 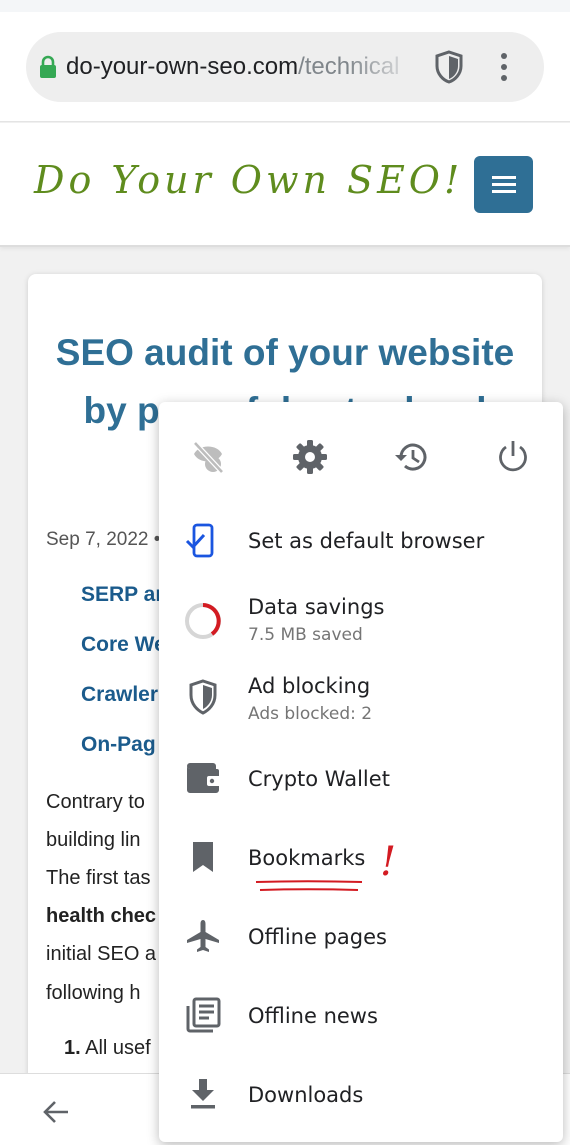 What do you see at coordinates (72, 1048) in the screenshot?
I see `list-item-number: 1.` at bounding box center [72, 1048].